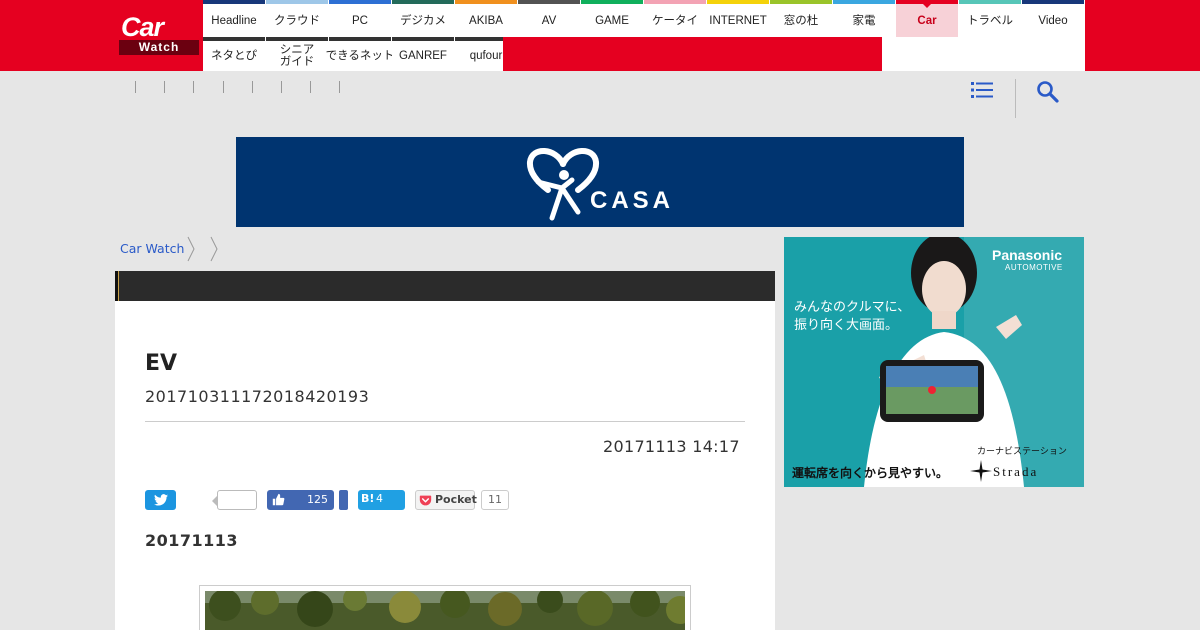 Image resolution: width=1200 pixels, height=630 pixels. Describe the element at coordinates (870, 473) in the screenshot. I see `ad-tagline: 運転席を向くから見やすい。` at that location.